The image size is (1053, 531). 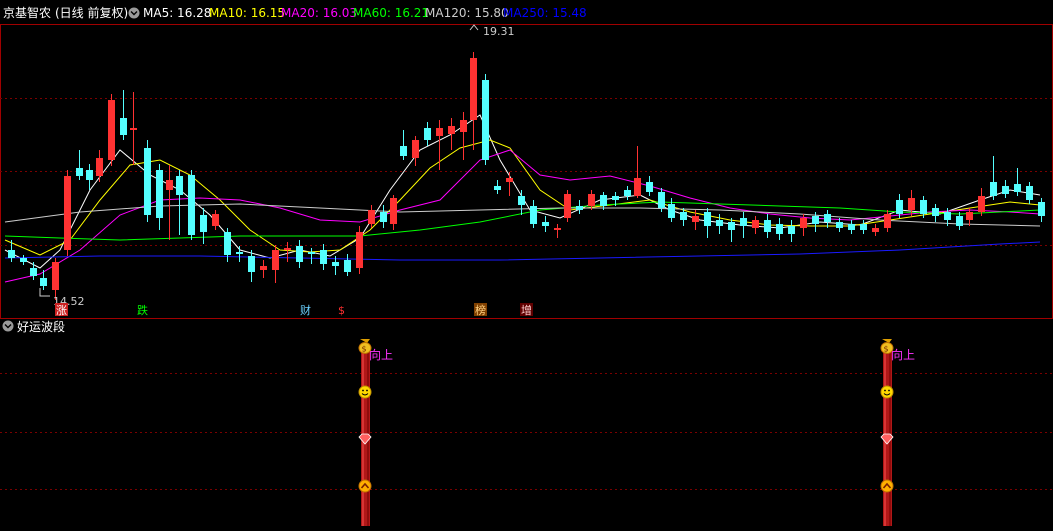 I want to click on event-tag-cai: 财, so click(x=305, y=310).